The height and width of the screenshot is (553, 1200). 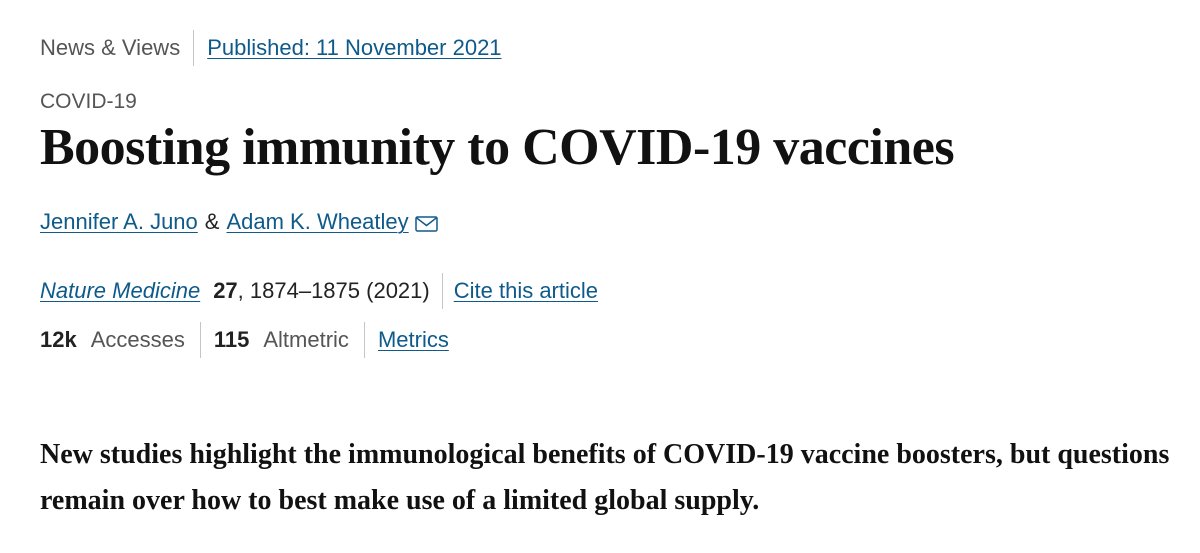 I want to click on journal-link: Nature Medicine, so click(x=120, y=291).